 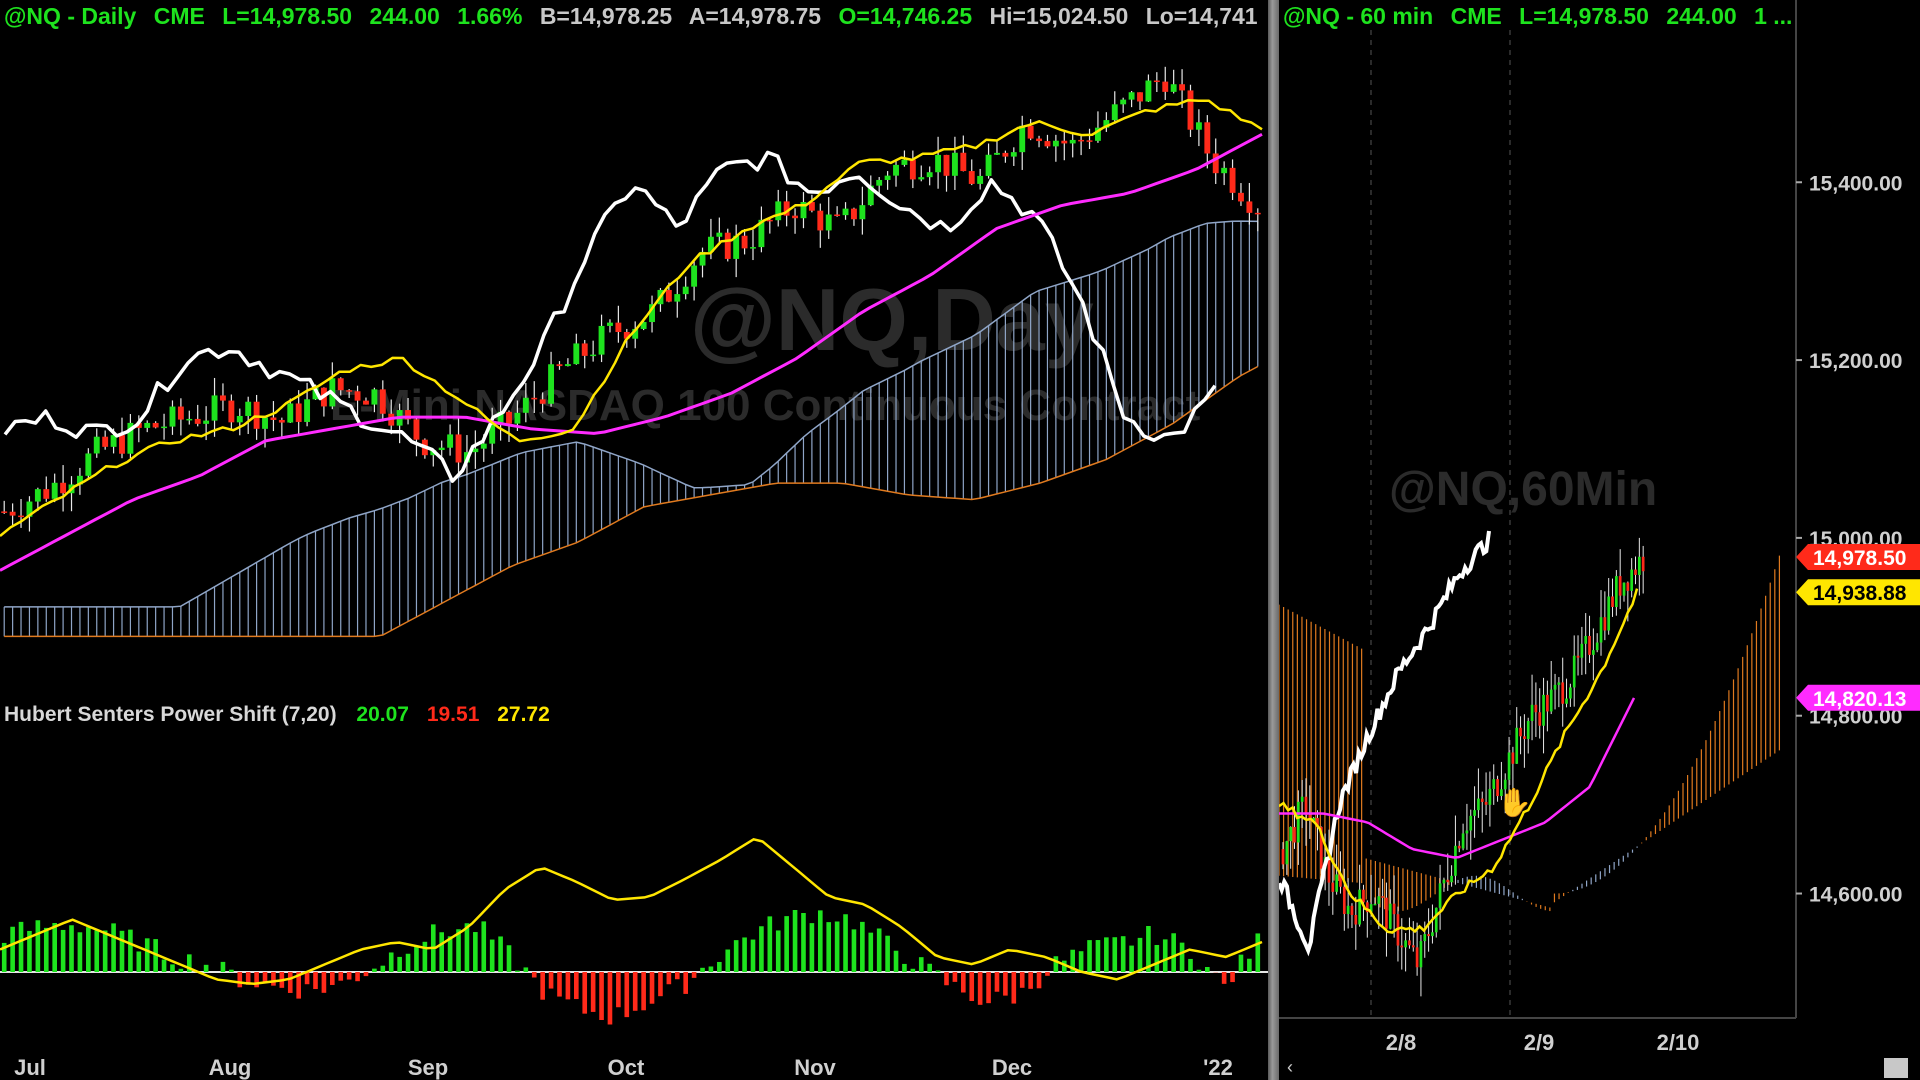 What do you see at coordinates (1218, 1067) in the screenshot?
I see `x-axis-label: '22` at bounding box center [1218, 1067].